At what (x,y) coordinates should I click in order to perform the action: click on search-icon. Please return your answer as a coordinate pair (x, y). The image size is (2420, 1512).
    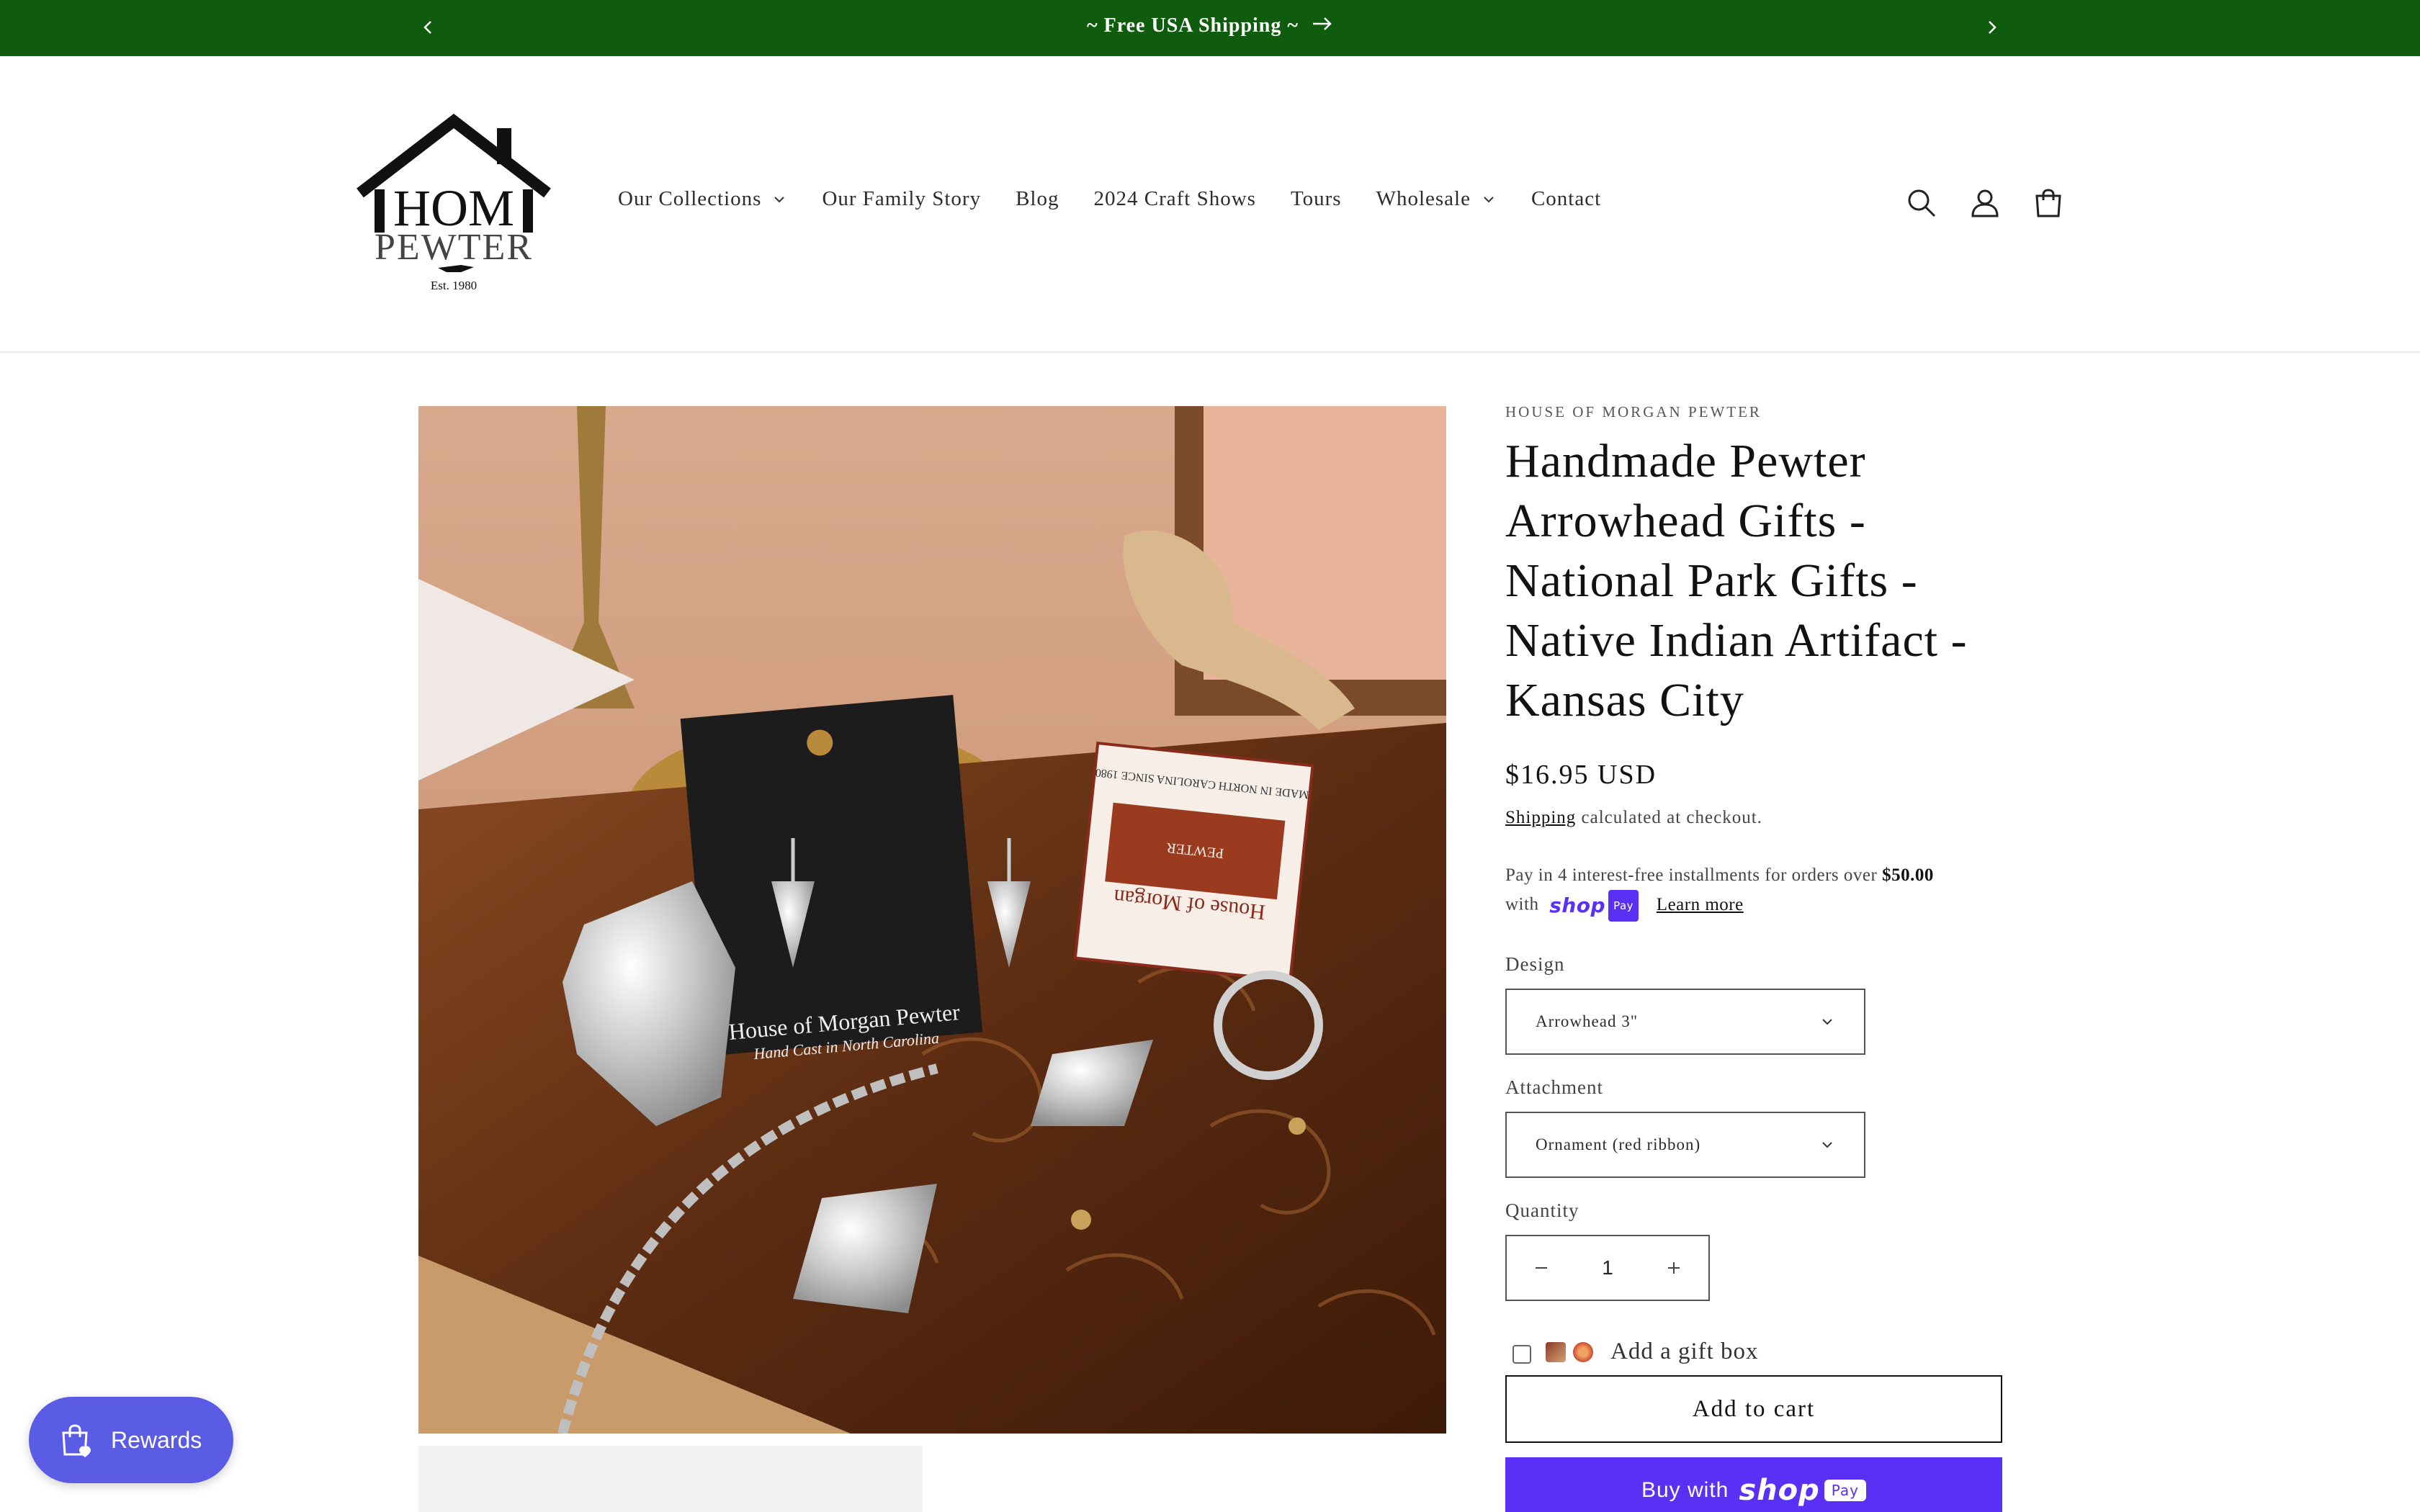
    Looking at the image, I should click on (1922, 203).